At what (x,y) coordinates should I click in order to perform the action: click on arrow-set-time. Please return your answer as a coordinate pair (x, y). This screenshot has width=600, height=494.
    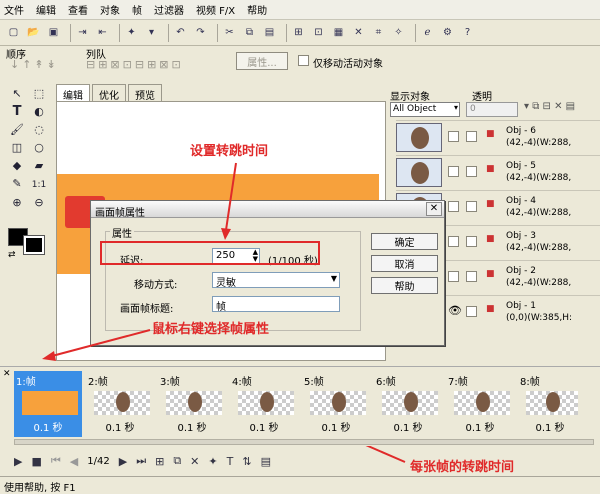
    Looking at the image, I should click on (231, 196).